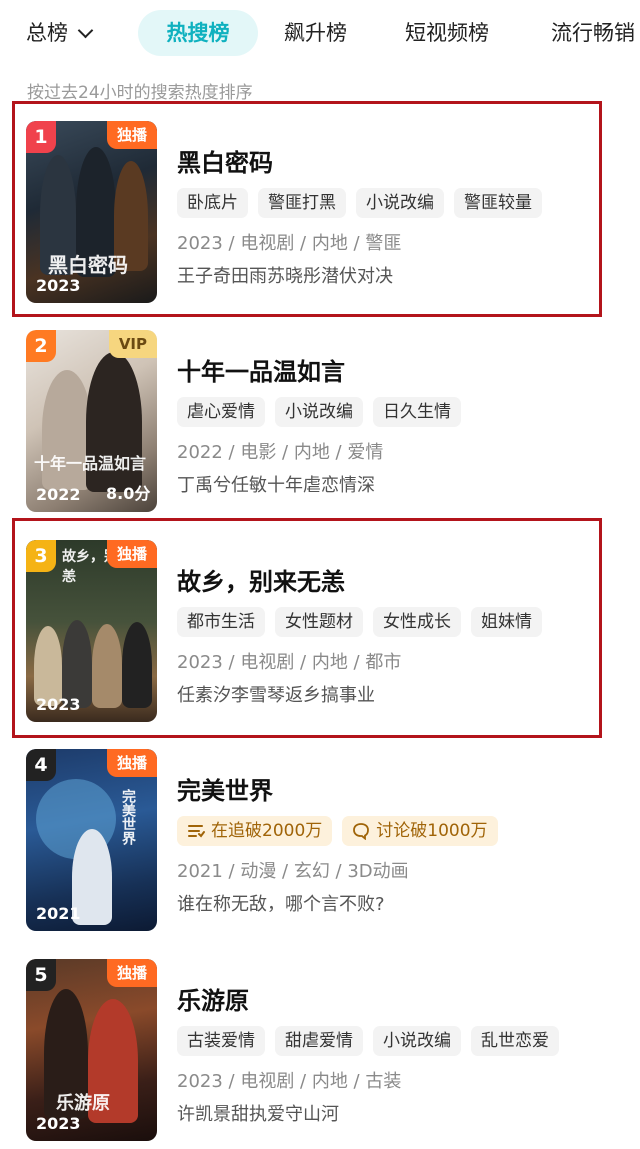 This screenshot has height=1149, width=640. What do you see at coordinates (276, 485) in the screenshot?
I see `item-description: 丁禹兮任敏十年虐恋情深` at bounding box center [276, 485].